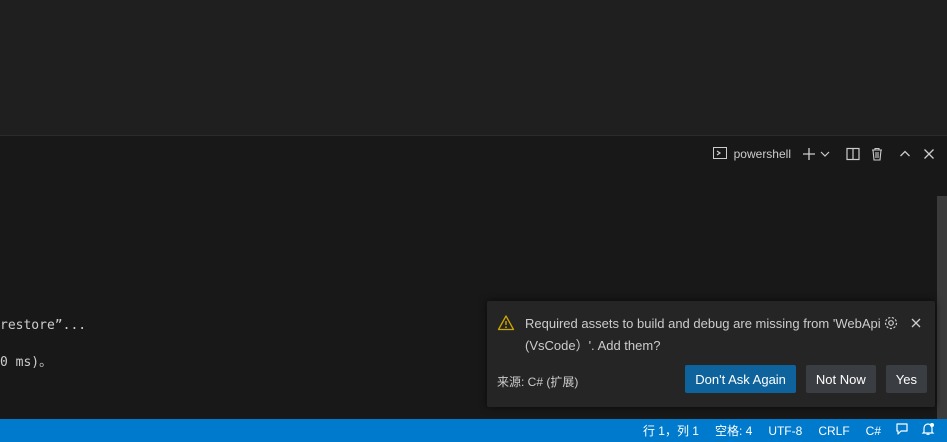  I want to click on chevron-up-icon, so click(905, 154).